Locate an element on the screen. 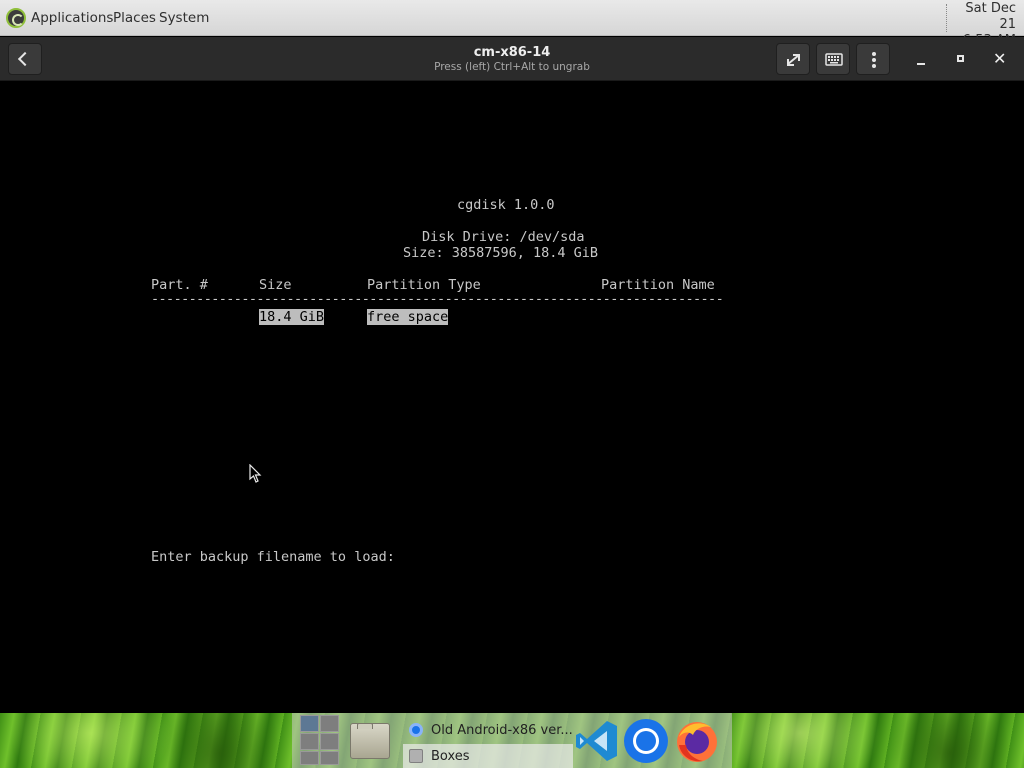 The height and width of the screenshot is (768, 1024). minimize-button is located at coordinates (921, 59).